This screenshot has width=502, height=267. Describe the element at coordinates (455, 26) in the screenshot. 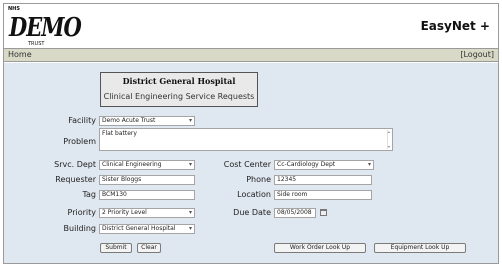

I see `app-title: EasyNet +` at that location.